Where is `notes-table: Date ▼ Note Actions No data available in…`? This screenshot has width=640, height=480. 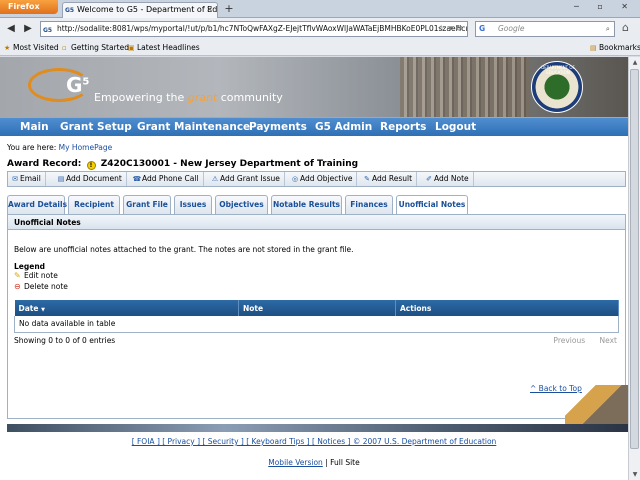 notes-table: Date ▼ Note Actions No data available in… is located at coordinates (316, 316).